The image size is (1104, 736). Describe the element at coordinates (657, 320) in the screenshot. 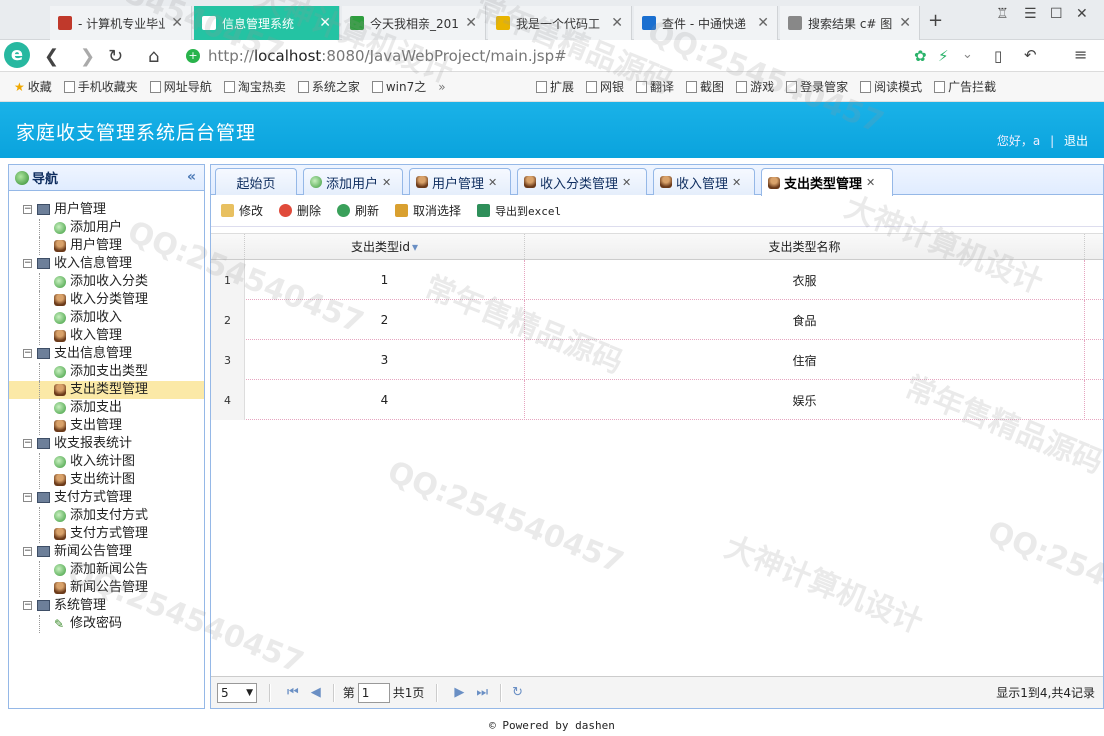

I see `table-row: 2 2 食品` at that location.